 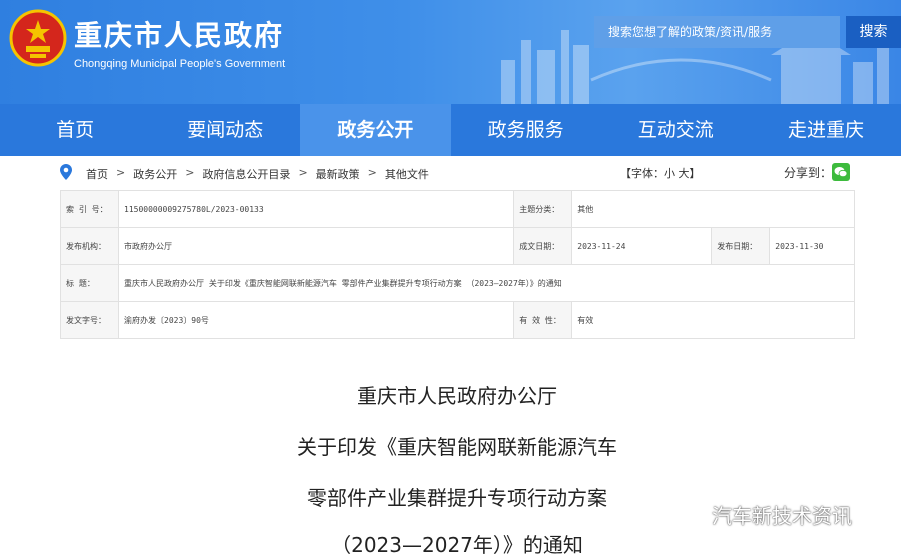 I want to click on watermark-text: 汽车新技术资讯, so click(x=782, y=516).